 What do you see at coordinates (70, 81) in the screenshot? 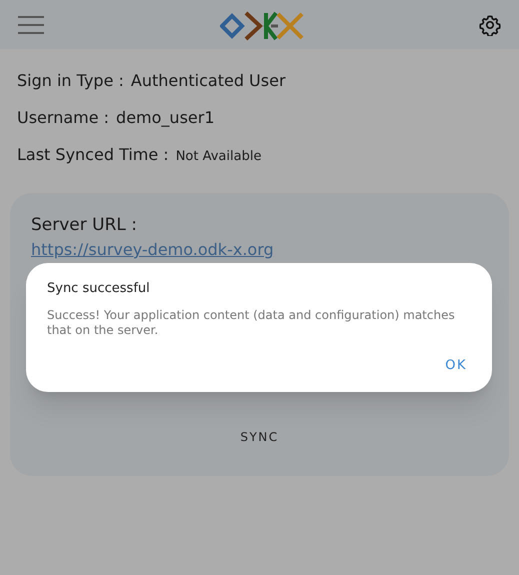
I see `info-label: Sign in Type :` at bounding box center [70, 81].